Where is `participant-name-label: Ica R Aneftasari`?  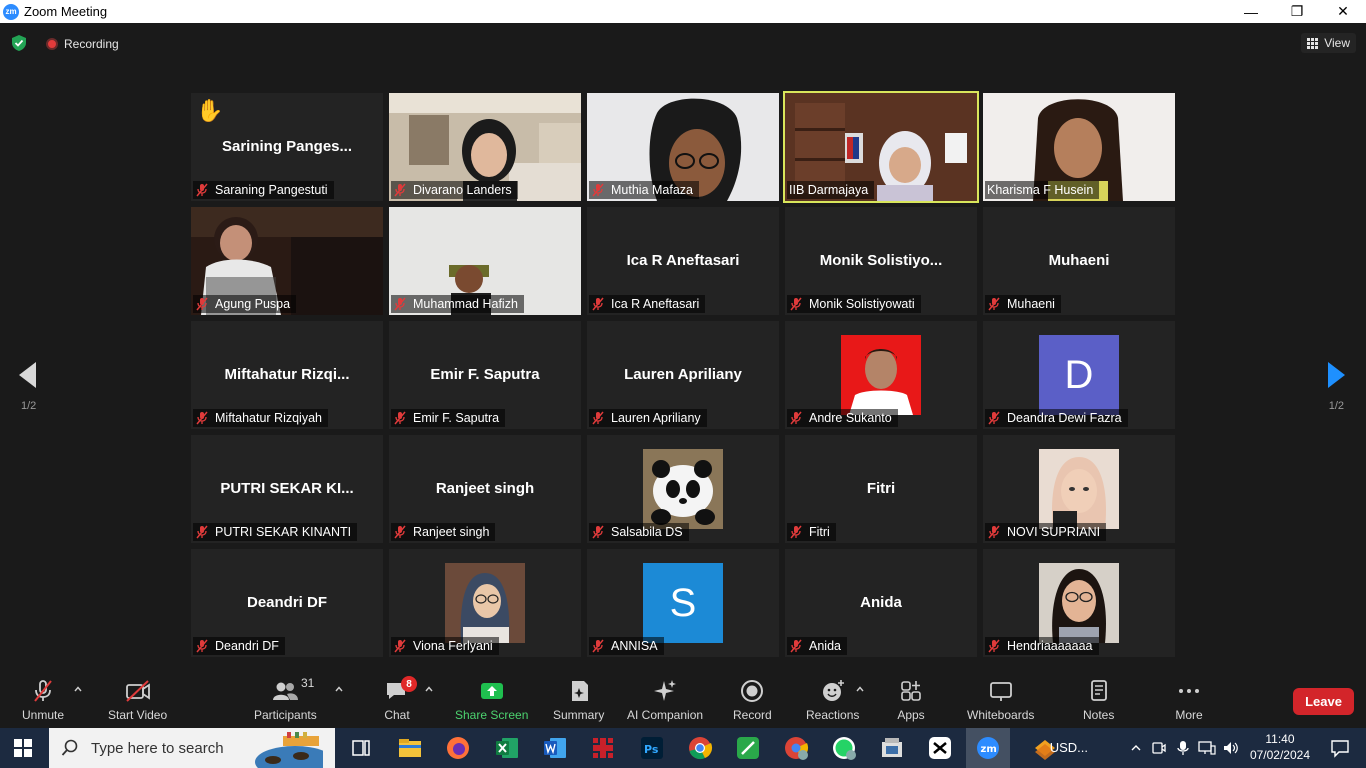
participant-name-label: Ica R Aneftasari is located at coordinates (647, 304).